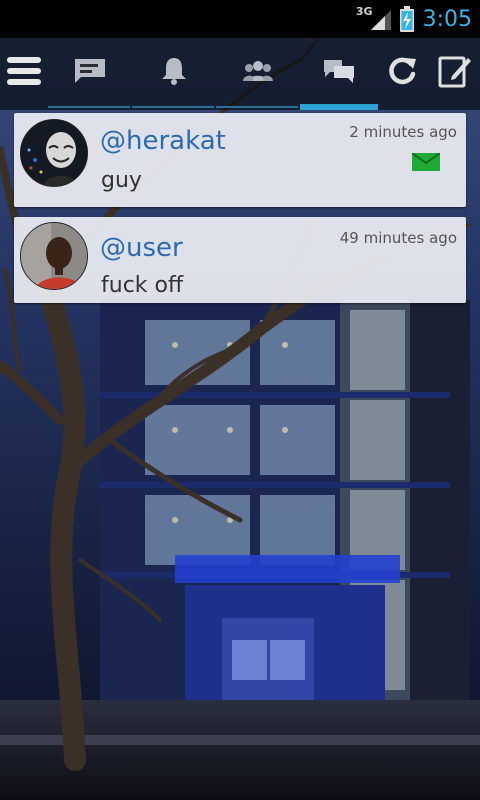 The image size is (480, 800). What do you see at coordinates (142, 285) in the screenshot?
I see `message-text: fuck off` at bounding box center [142, 285].